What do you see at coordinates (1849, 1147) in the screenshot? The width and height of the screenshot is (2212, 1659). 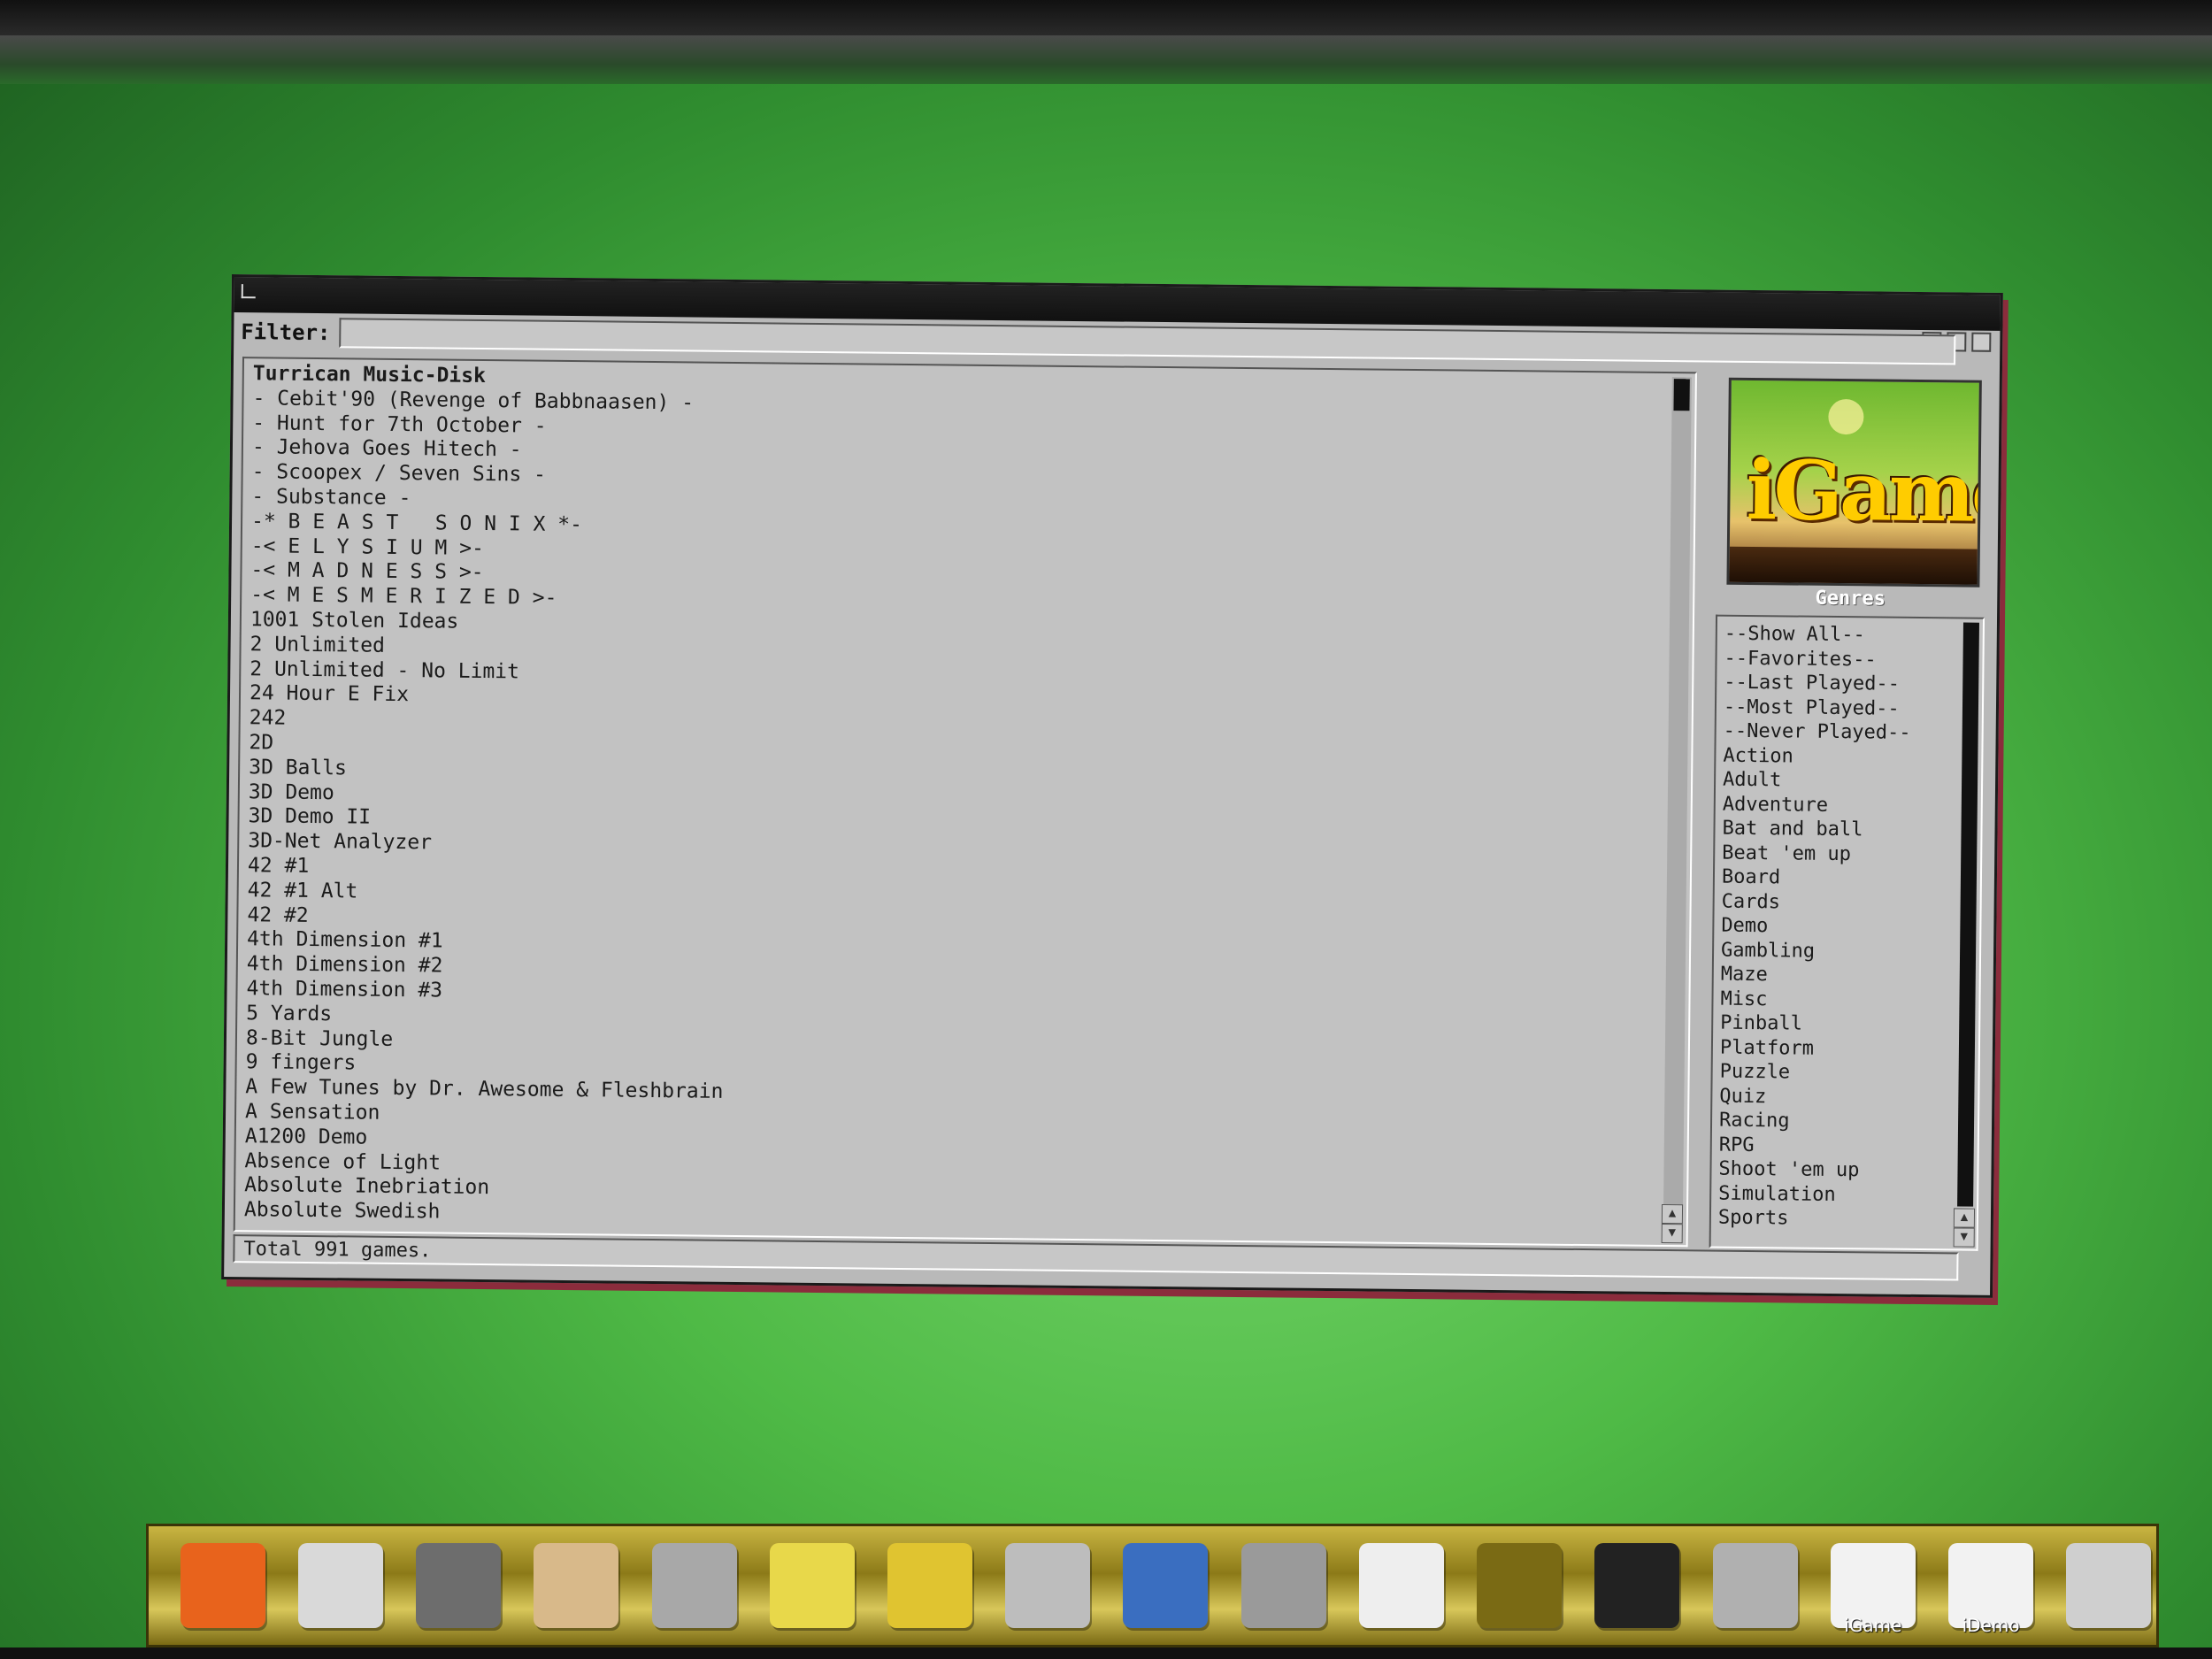 I see `genre-list-item: RPG` at bounding box center [1849, 1147].